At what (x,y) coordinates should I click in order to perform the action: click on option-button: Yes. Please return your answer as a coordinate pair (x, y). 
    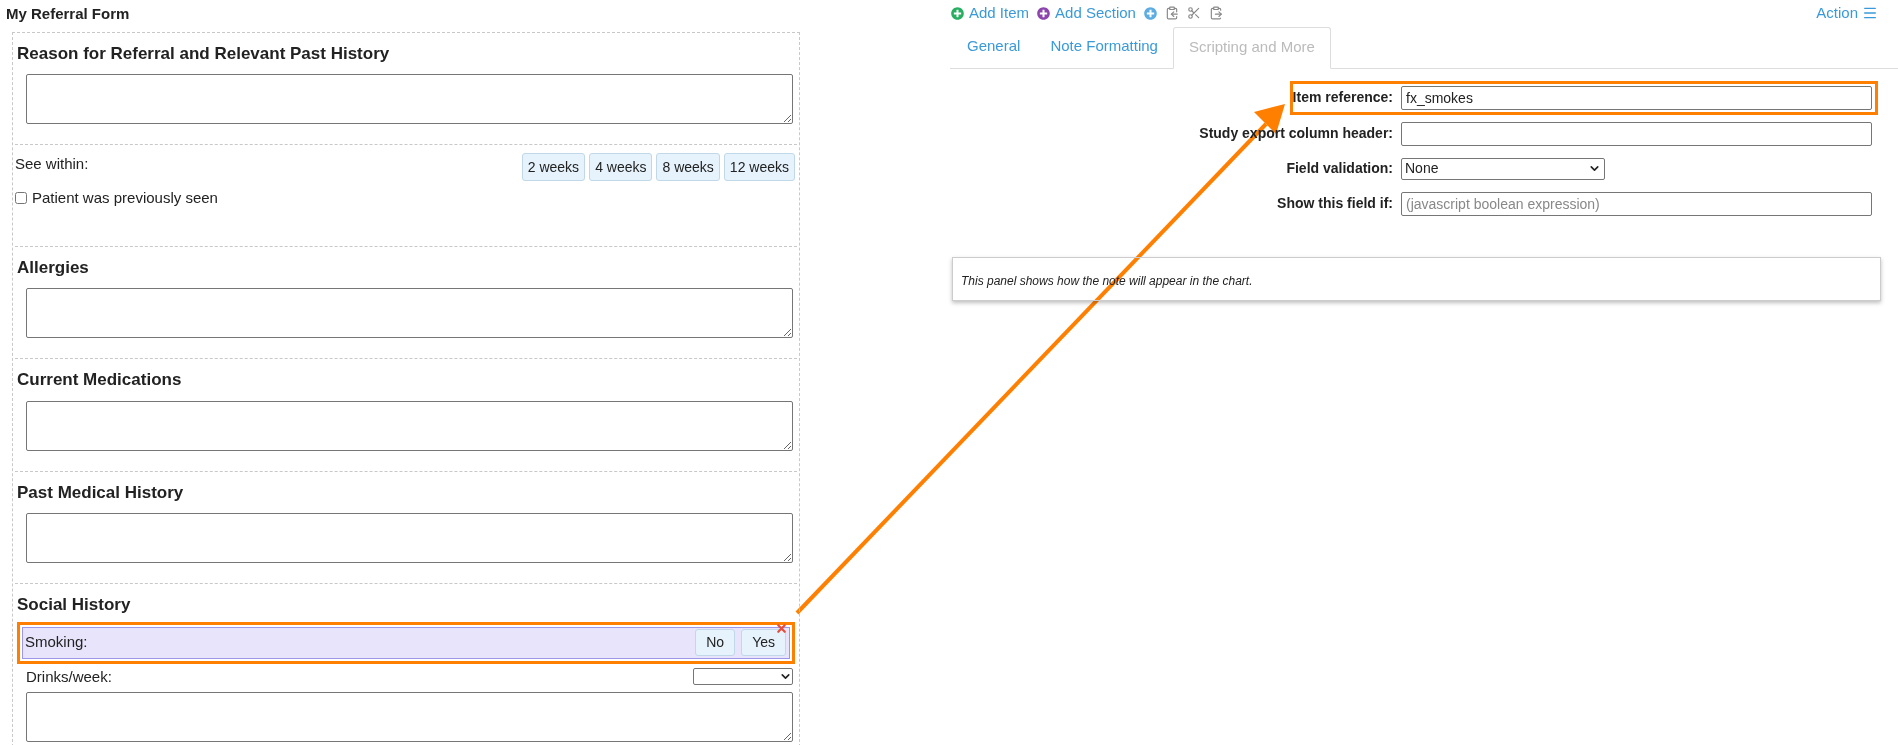
    Looking at the image, I should click on (763, 642).